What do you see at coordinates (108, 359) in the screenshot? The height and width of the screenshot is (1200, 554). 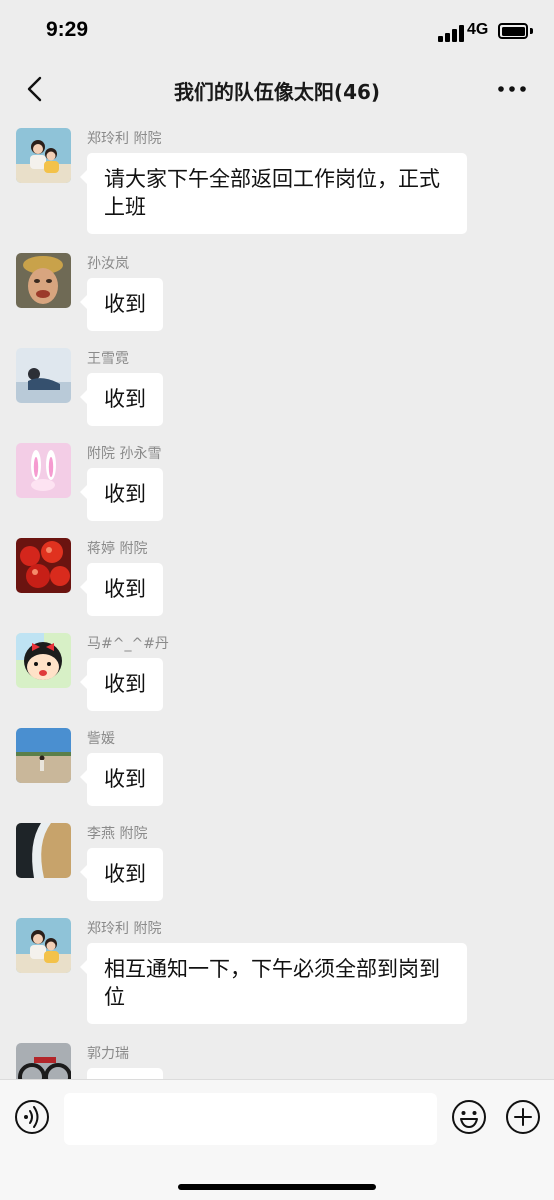 I see `sender-name: 王雪霓` at bounding box center [108, 359].